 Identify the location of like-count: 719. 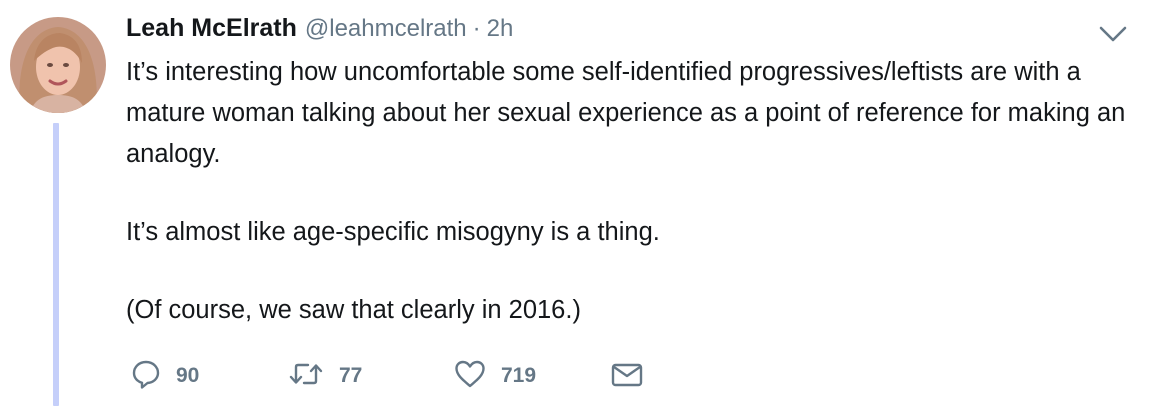
(519, 375).